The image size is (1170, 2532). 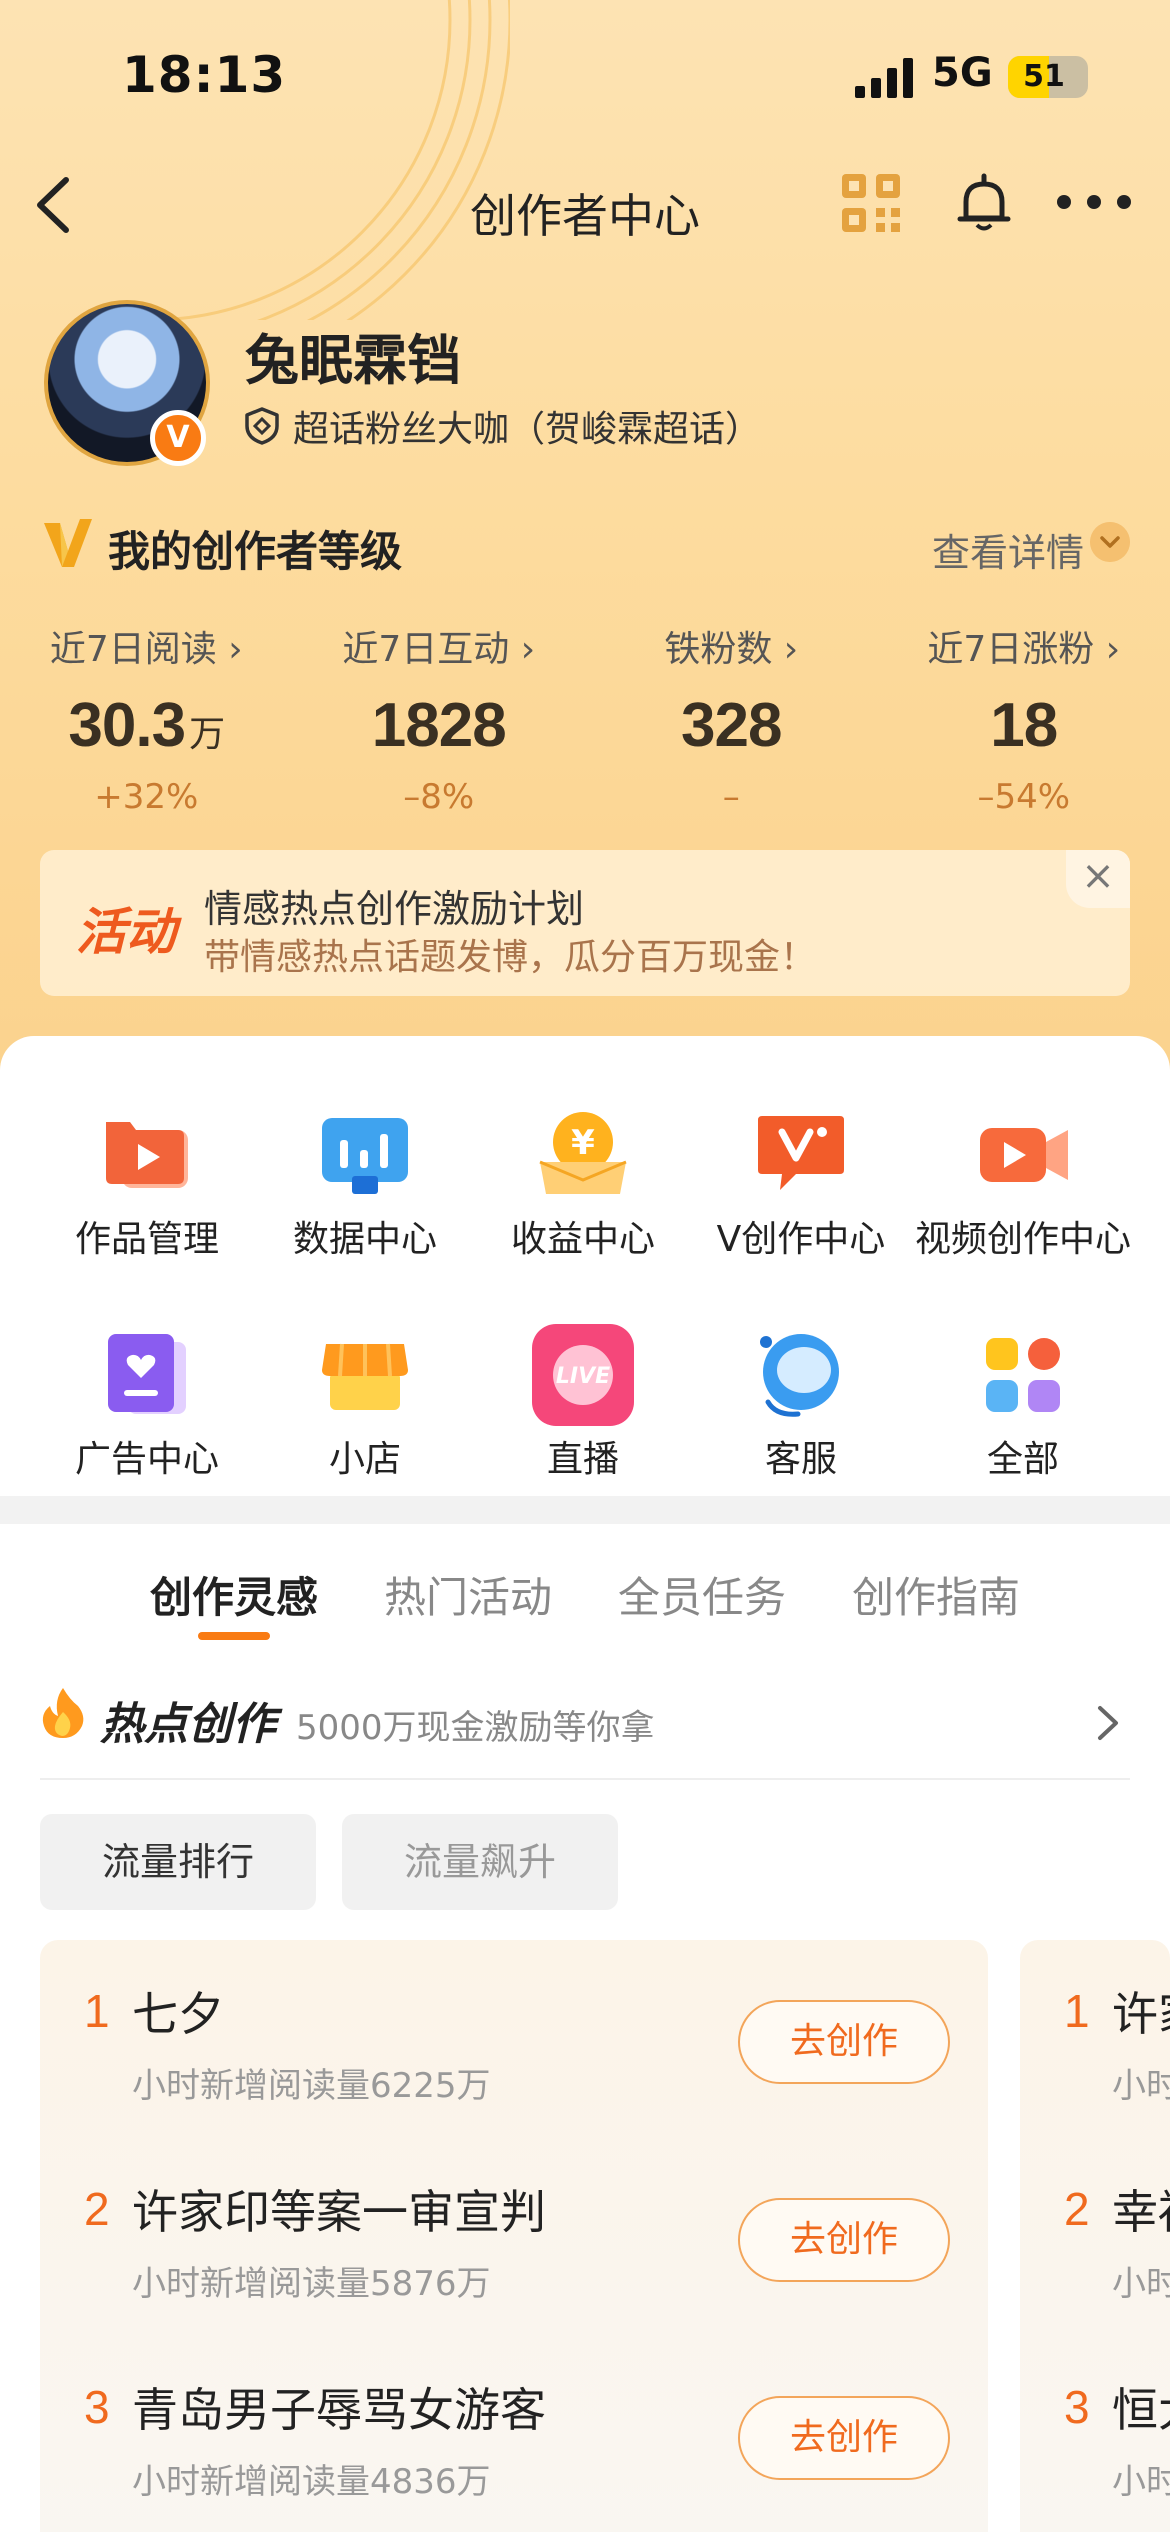 I want to click on activity-banner: 活动 情感热点创作激励计划 带情感热点话题发博，瓜分百万现金！ ×, so click(x=585, y=923).